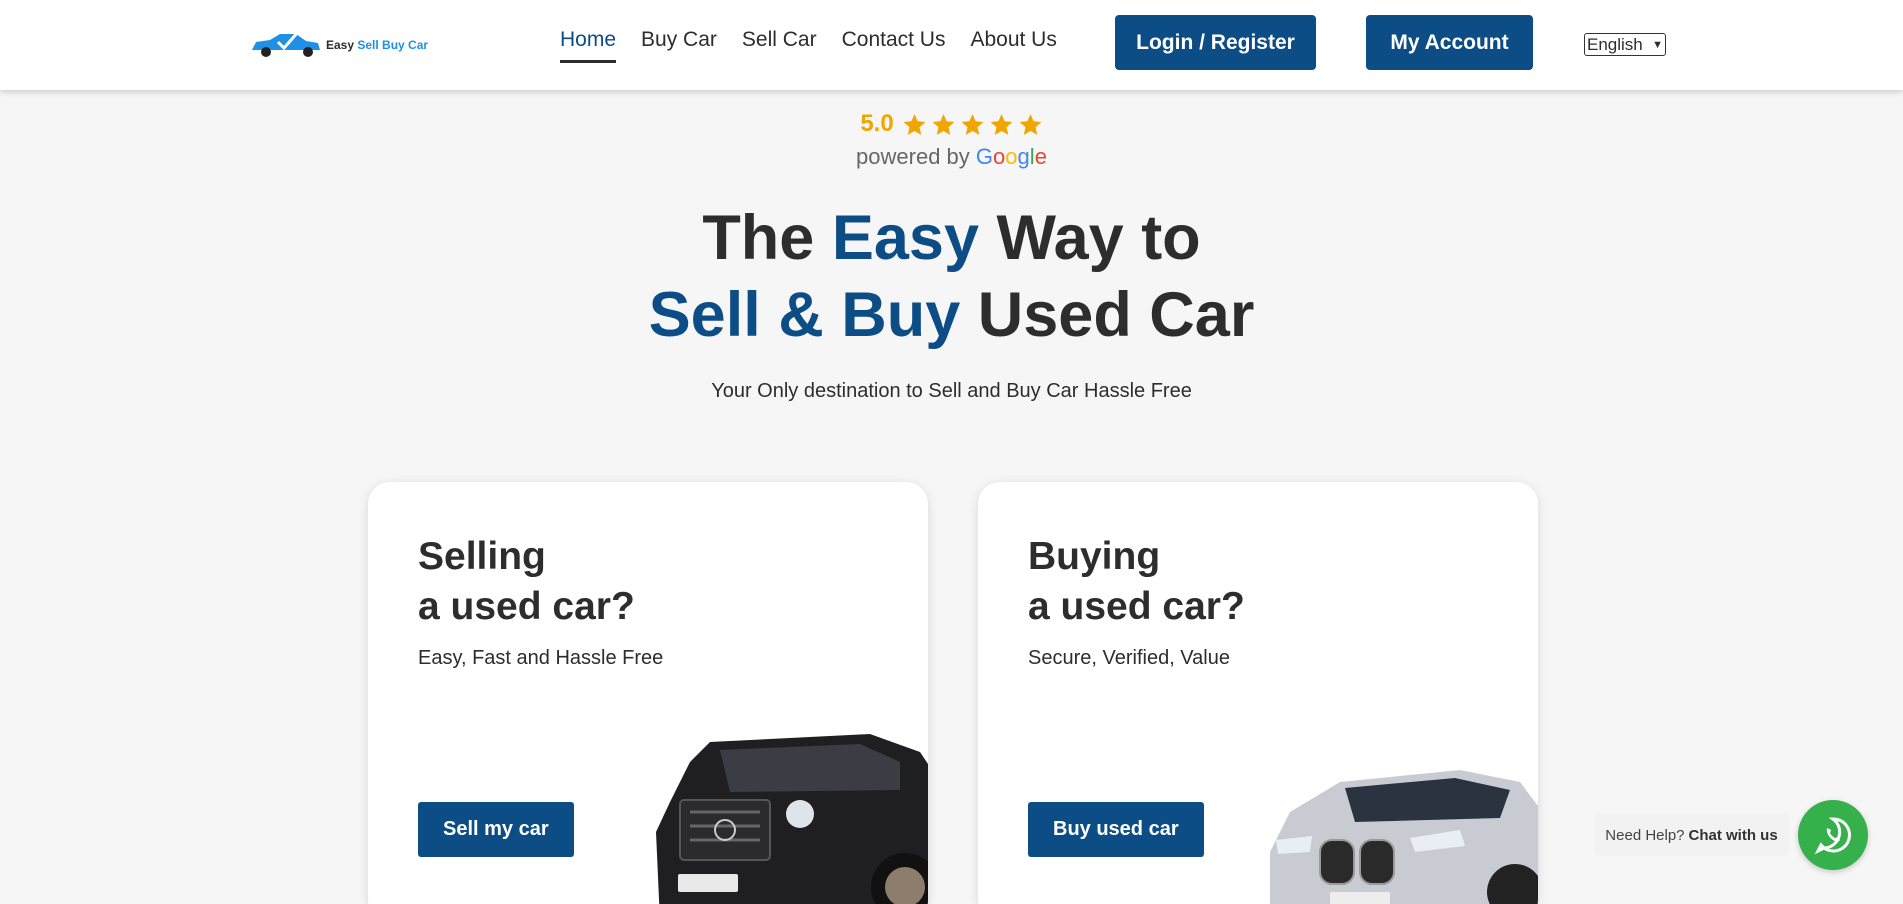 The image size is (1903, 904). Describe the element at coordinates (1136, 581) in the screenshot. I see `buy-card-title: Buying a used car?` at that location.